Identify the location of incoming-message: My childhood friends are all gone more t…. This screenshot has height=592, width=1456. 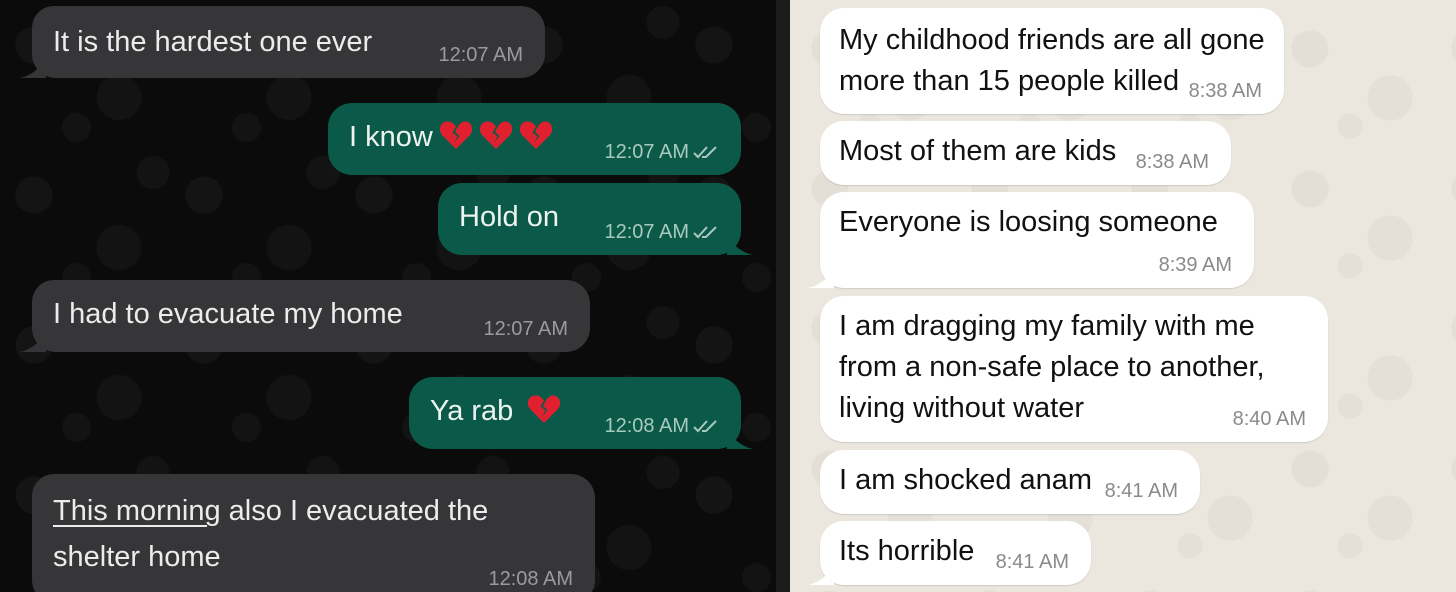
(1052, 61).